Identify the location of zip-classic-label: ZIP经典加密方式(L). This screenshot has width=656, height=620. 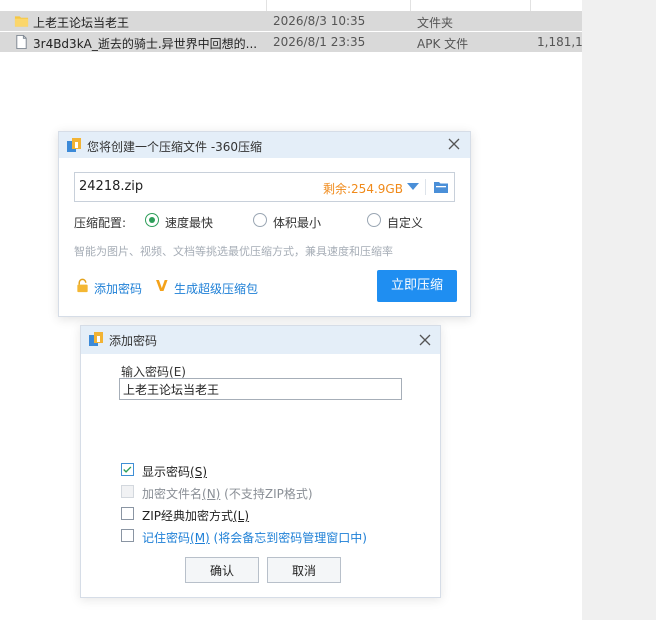
(195, 515).